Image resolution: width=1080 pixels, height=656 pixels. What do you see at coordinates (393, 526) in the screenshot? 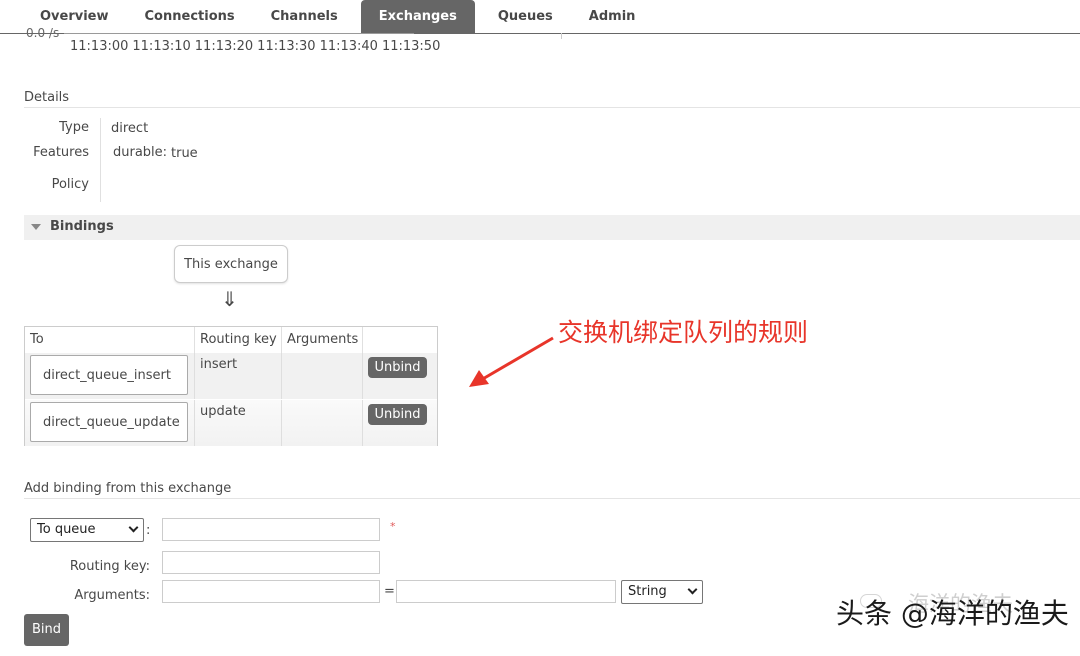
I see `required-marker: *` at bounding box center [393, 526].